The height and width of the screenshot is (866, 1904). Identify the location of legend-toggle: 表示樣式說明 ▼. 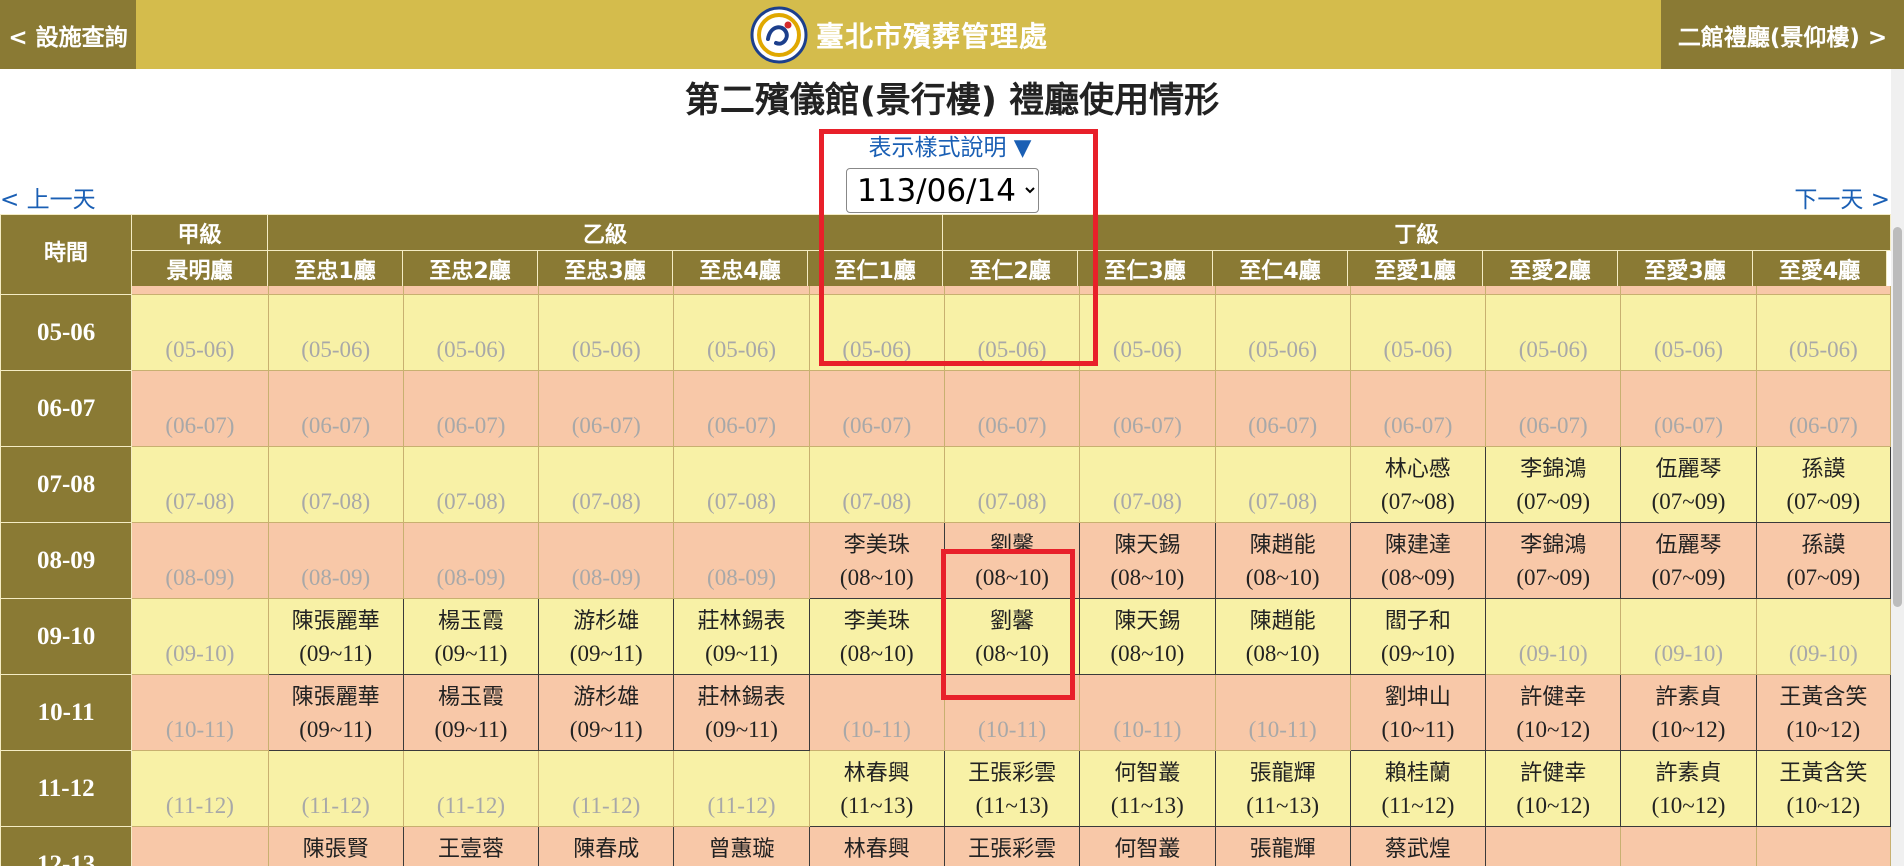
(950, 145).